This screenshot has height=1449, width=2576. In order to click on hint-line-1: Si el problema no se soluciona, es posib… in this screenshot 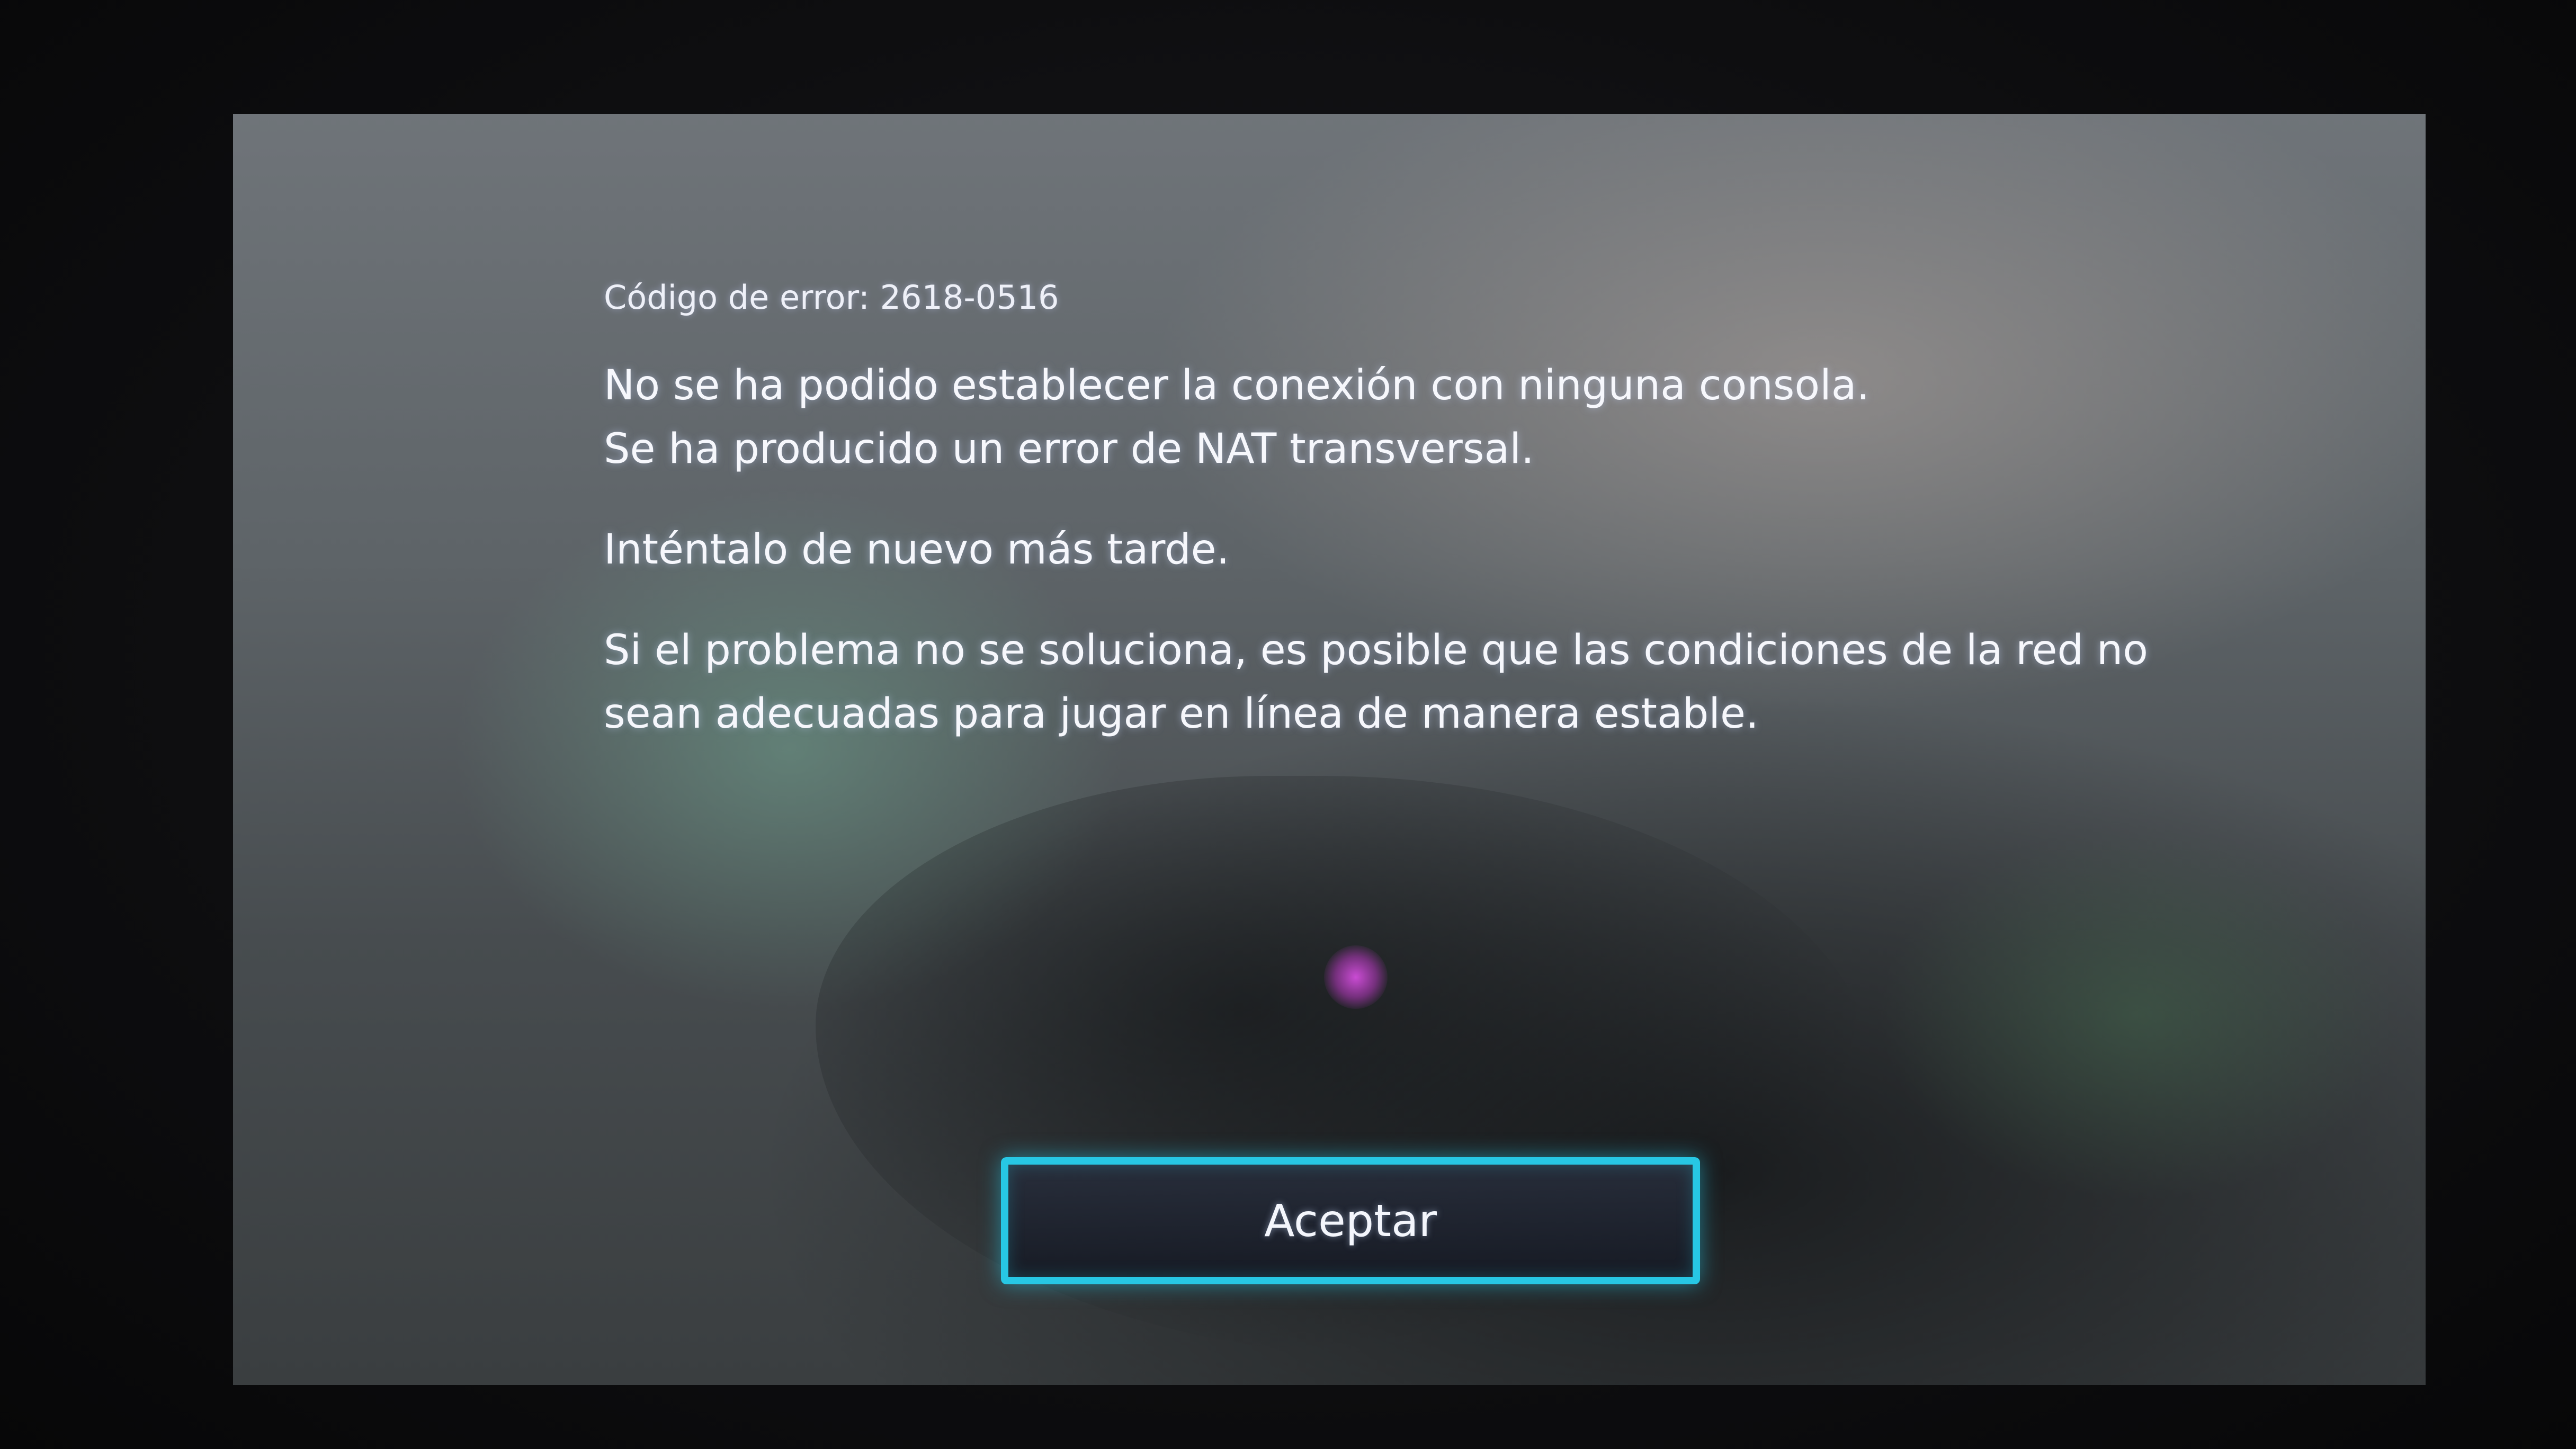, I will do `click(1376, 650)`.